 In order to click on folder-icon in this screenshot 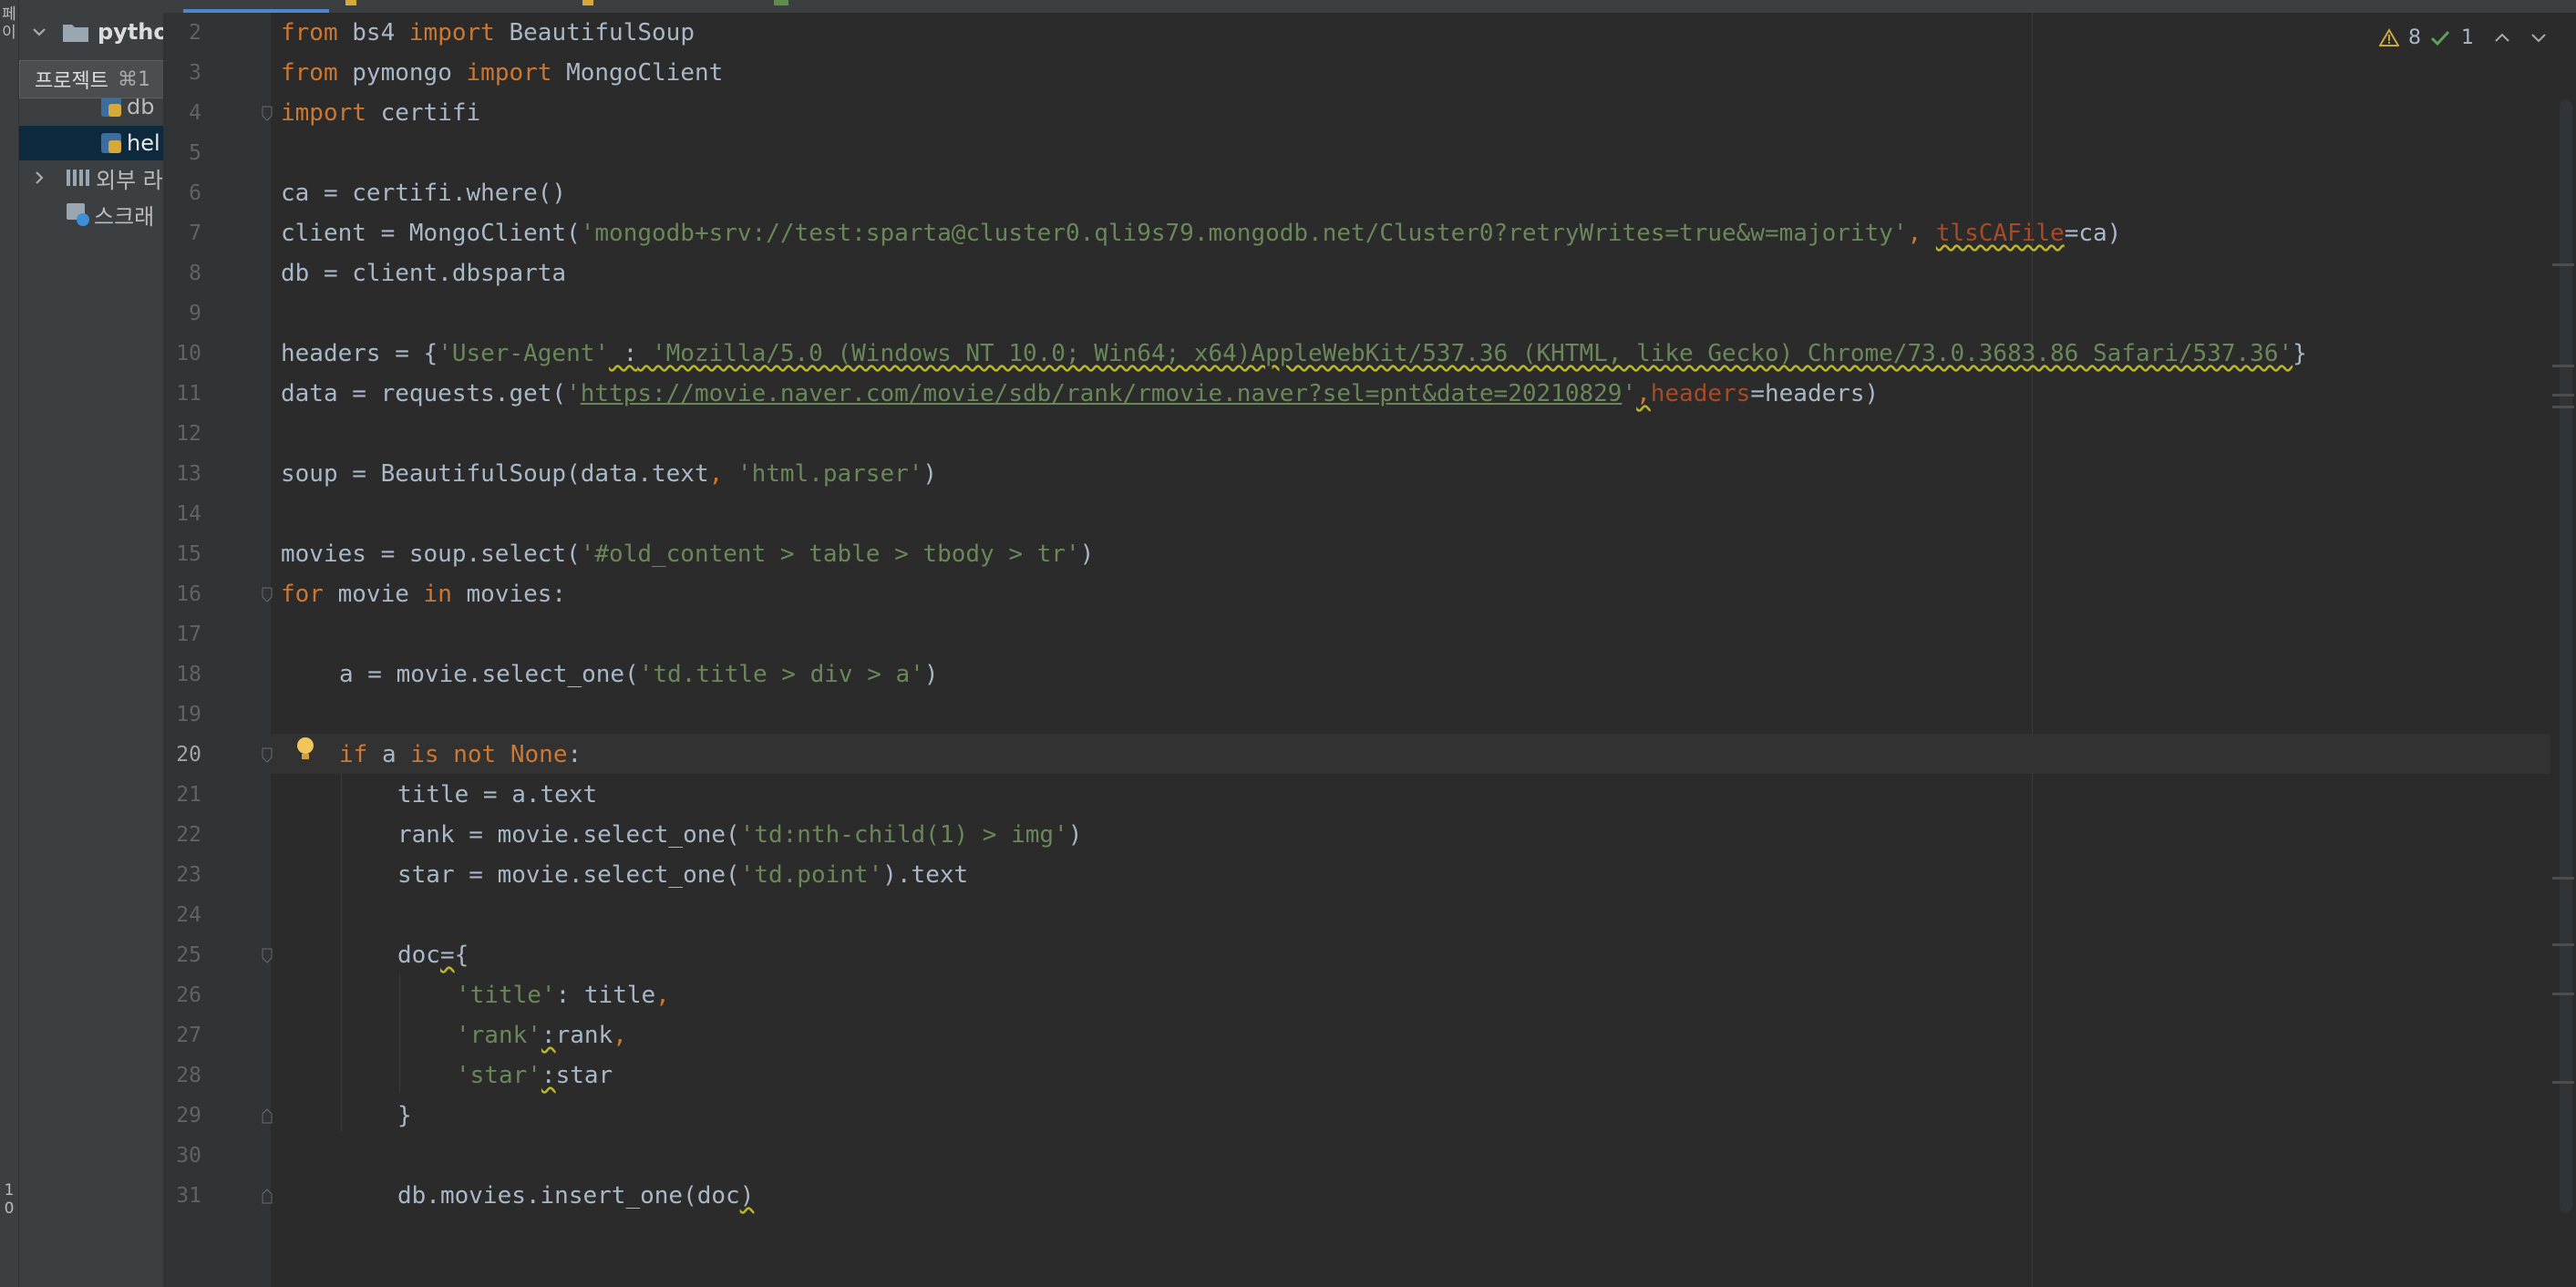, I will do `click(75, 33)`.